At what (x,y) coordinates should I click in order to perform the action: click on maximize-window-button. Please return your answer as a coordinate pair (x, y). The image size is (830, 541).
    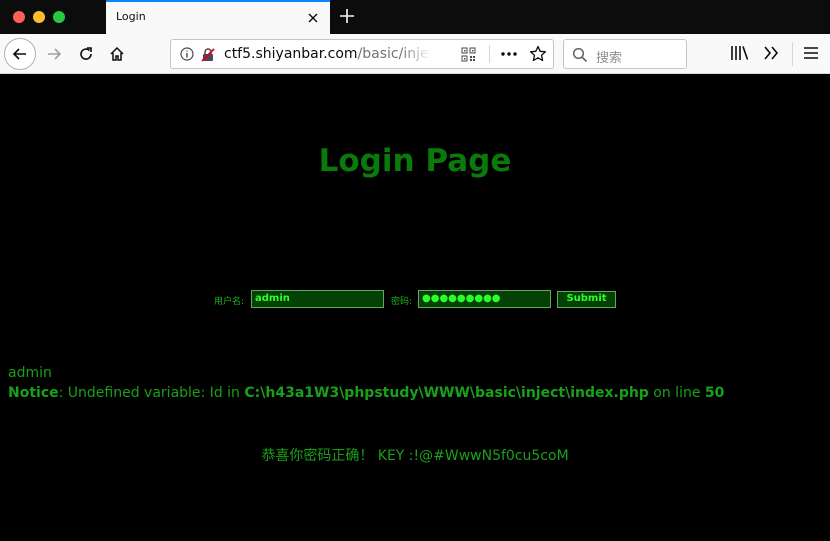
    Looking at the image, I should click on (59, 17).